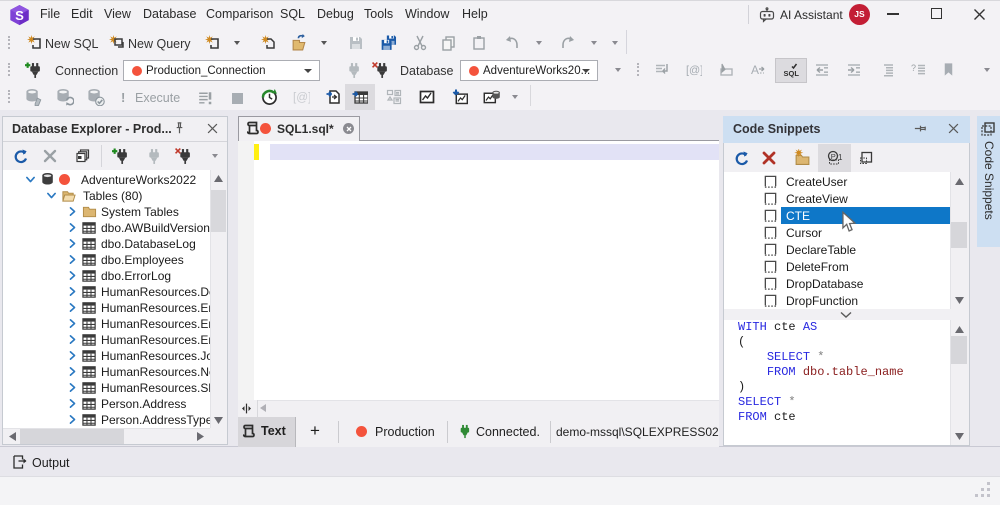 The image size is (1000, 505). I want to click on svg-text: SQL, so click(792, 73).